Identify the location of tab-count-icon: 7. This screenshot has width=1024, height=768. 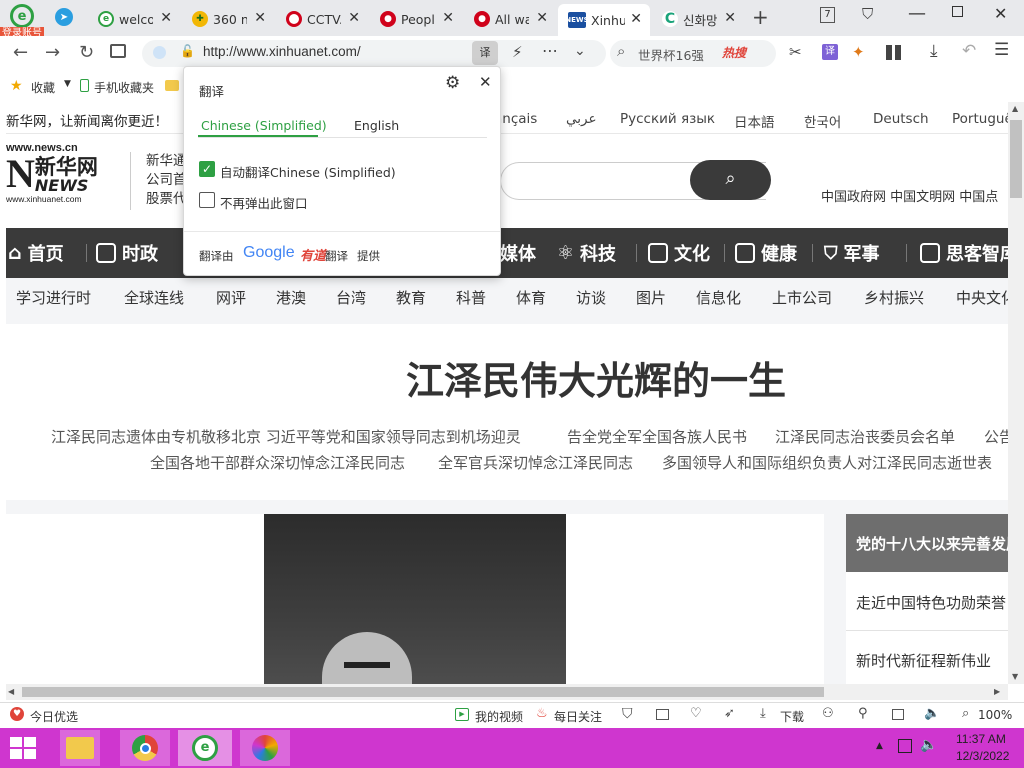
(827, 15).